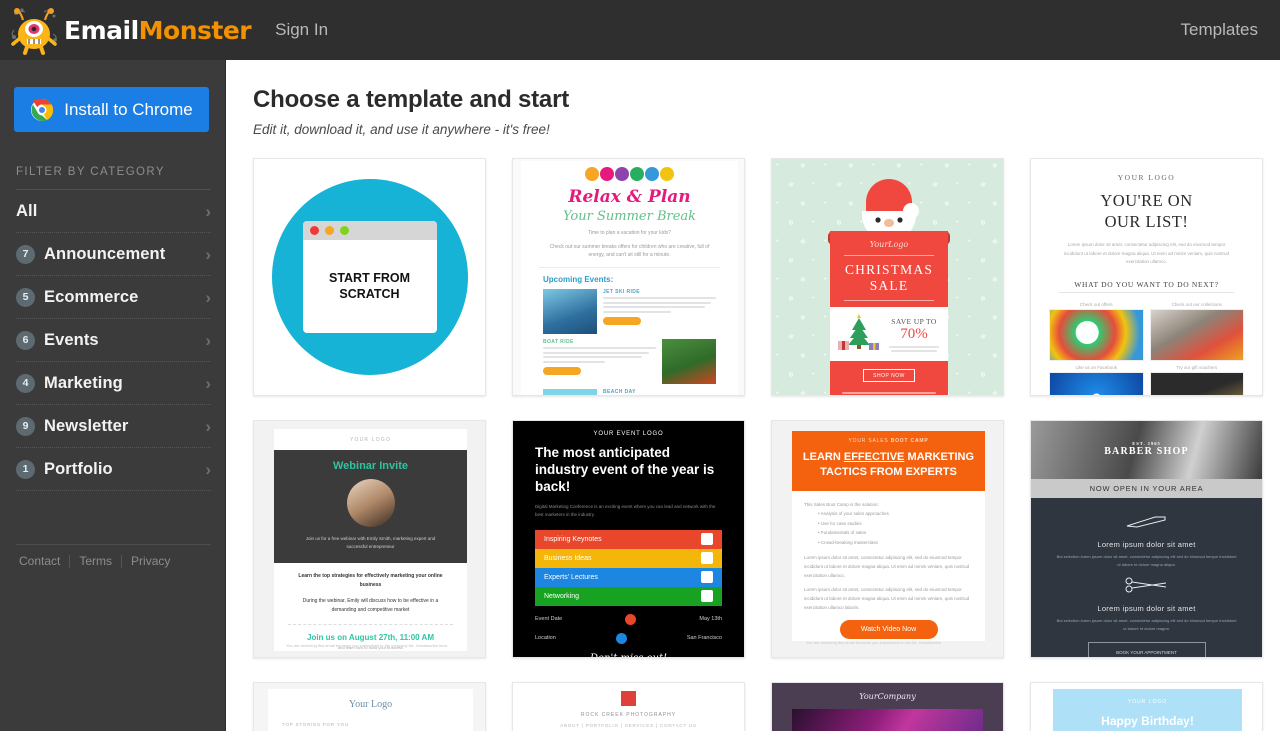 This screenshot has width=1280, height=731. I want to click on list-option-1: Check out offers, so click(1096, 331).